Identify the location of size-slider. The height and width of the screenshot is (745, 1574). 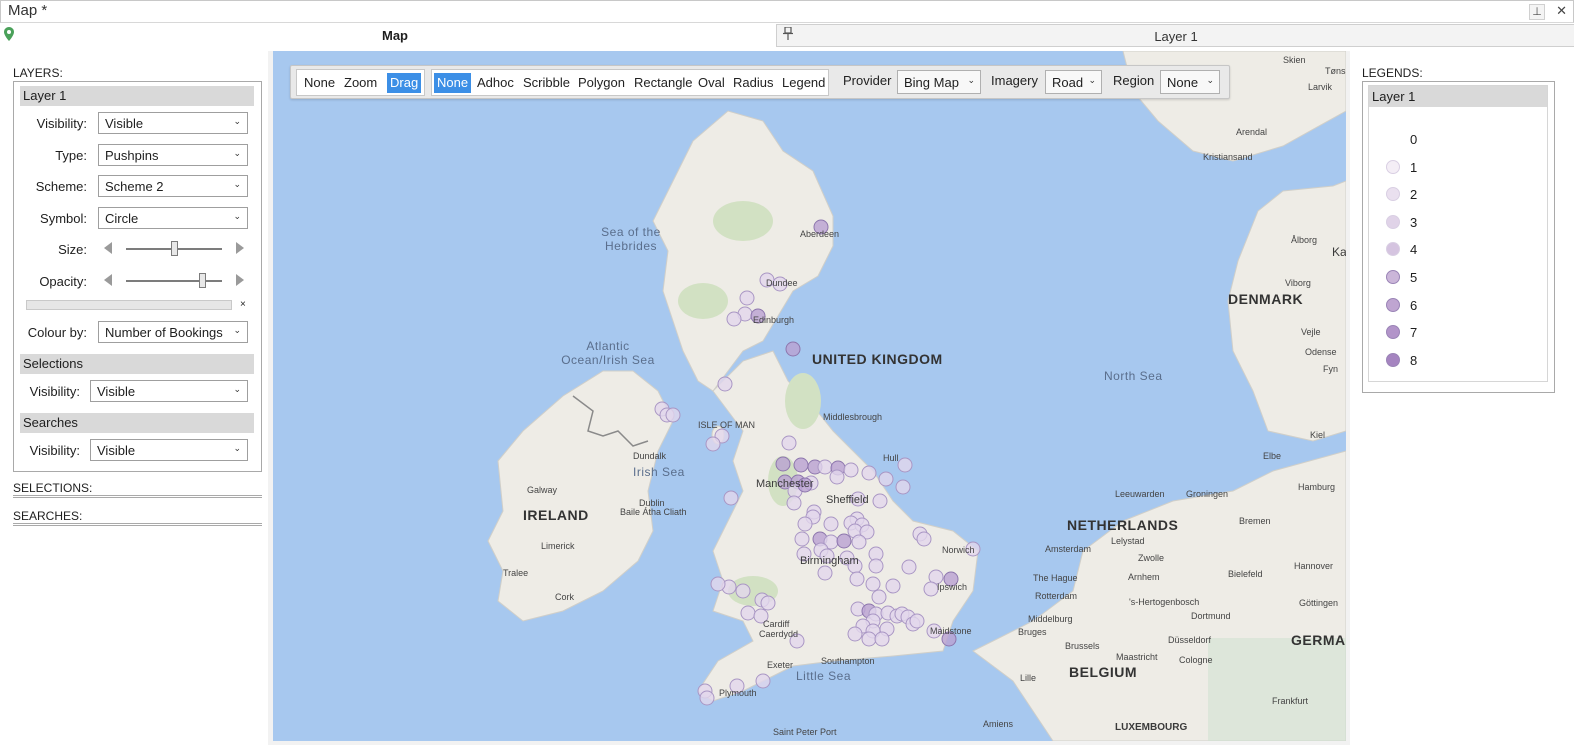
(174, 249).